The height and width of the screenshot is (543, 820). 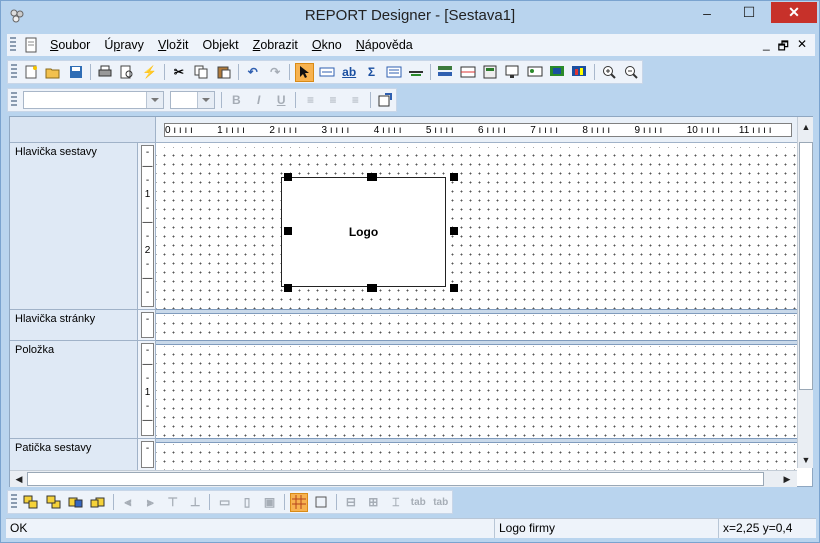 I want to click on resize-handle-s, so click(x=372, y=288).